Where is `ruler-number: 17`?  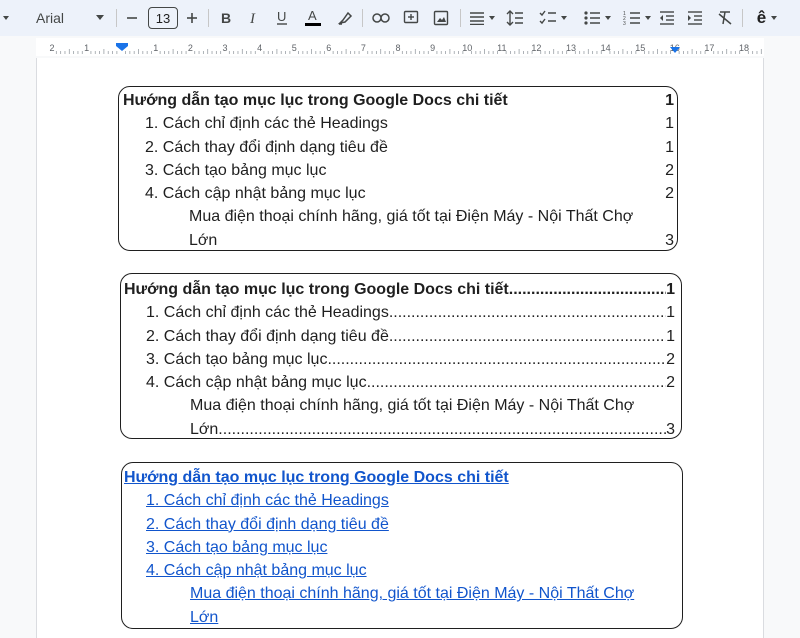
ruler-number: 17 is located at coordinates (709, 48).